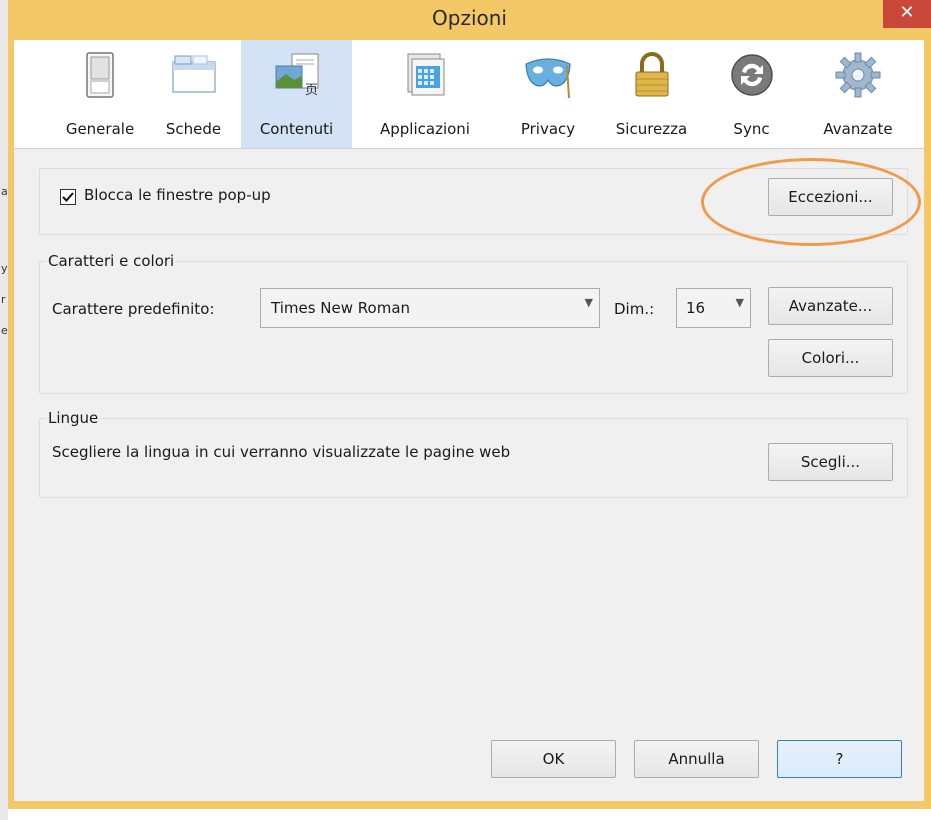 This screenshot has height=820, width=931. I want to click on tab-sync: Sync, so click(751, 94).